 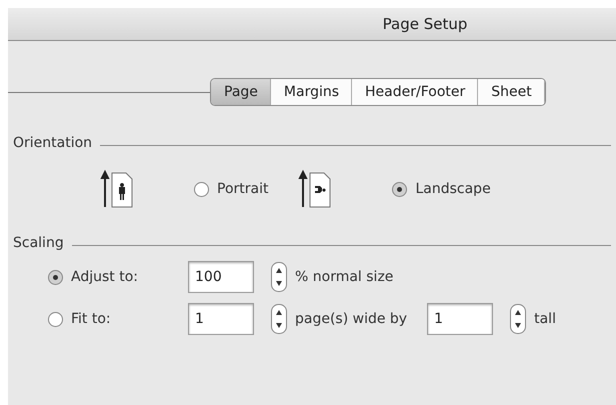 I want to click on number-field: 100, so click(x=221, y=277).